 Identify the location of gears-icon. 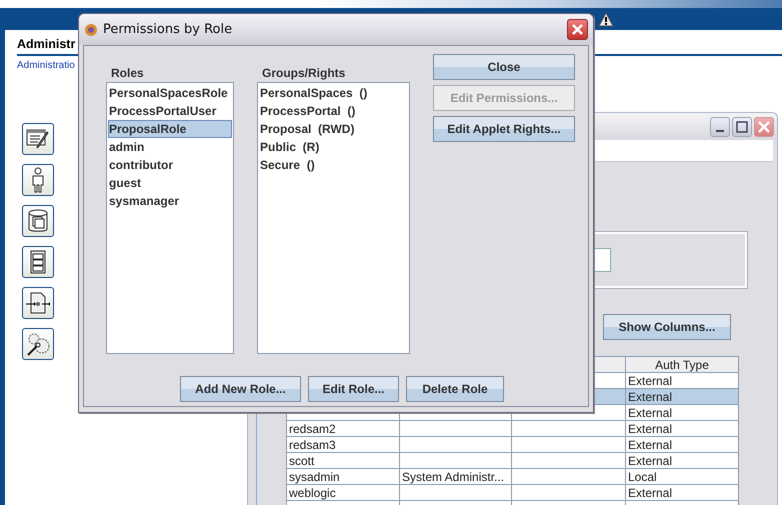
(38, 344).